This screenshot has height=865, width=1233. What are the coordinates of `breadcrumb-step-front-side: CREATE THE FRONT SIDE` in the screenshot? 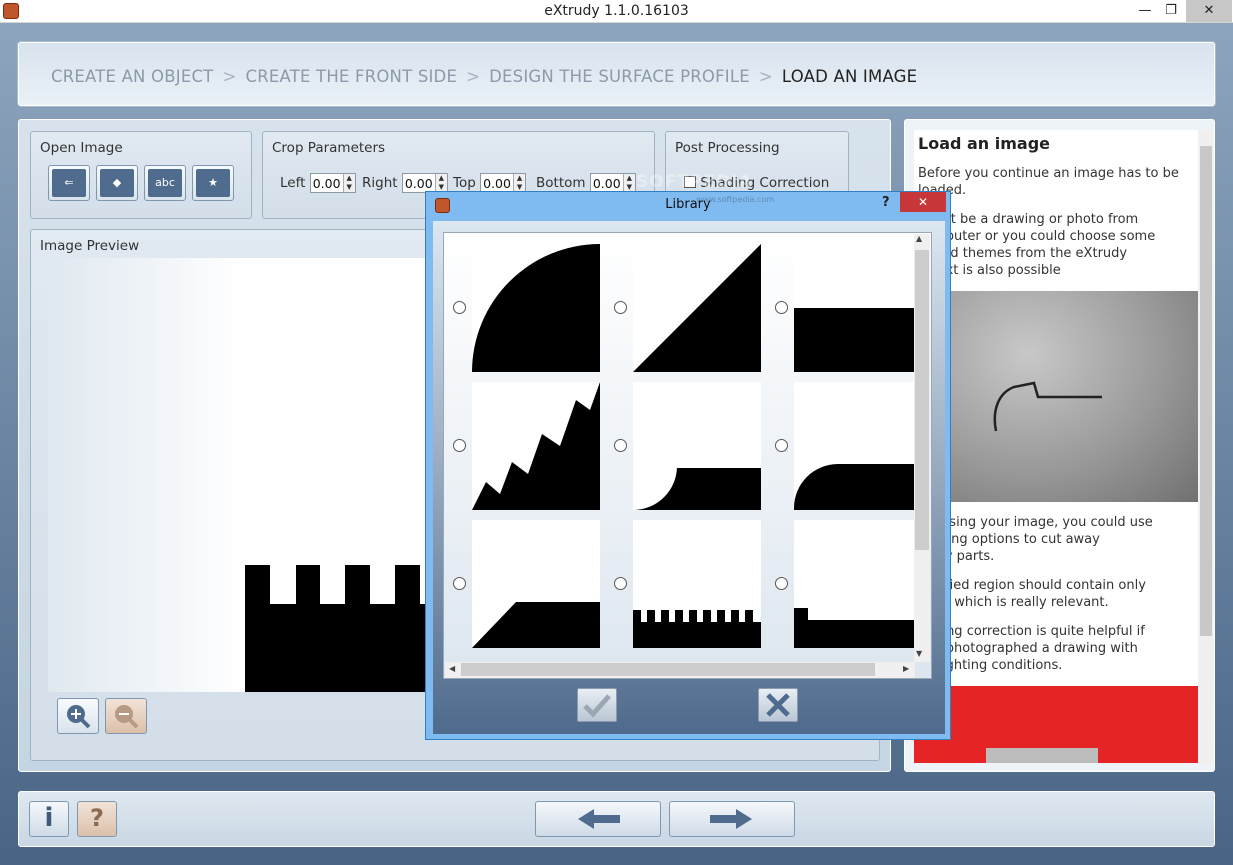 It's located at (351, 76).